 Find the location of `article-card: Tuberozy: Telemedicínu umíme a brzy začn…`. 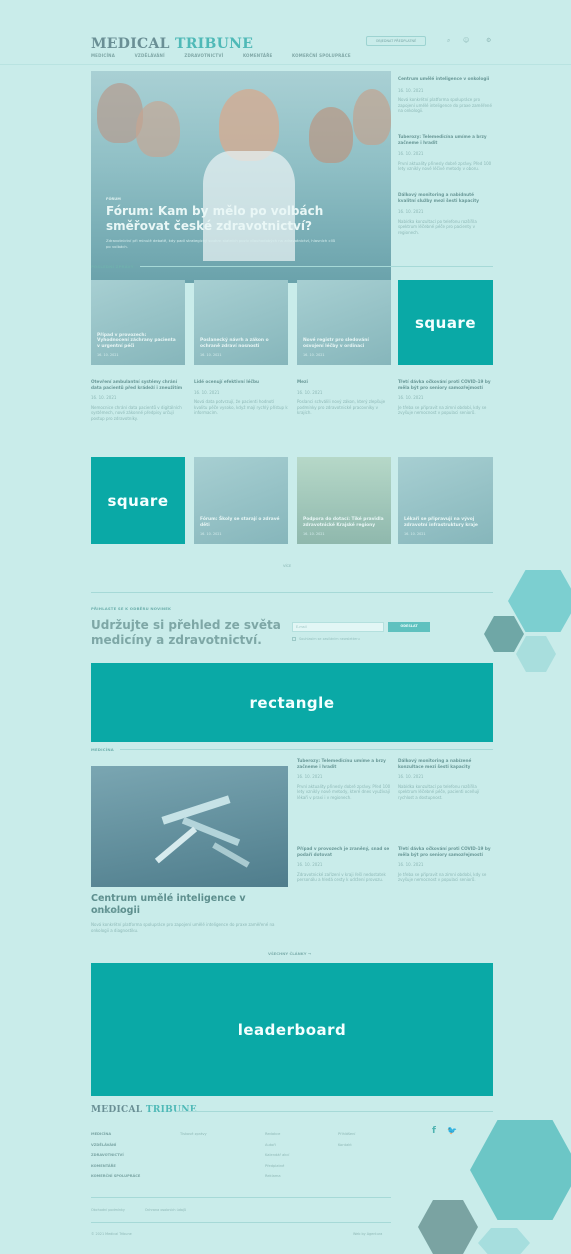

article-card: Tuberozy: Telemedicínu umíme a brzy začn… is located at coordinates (344, 779).